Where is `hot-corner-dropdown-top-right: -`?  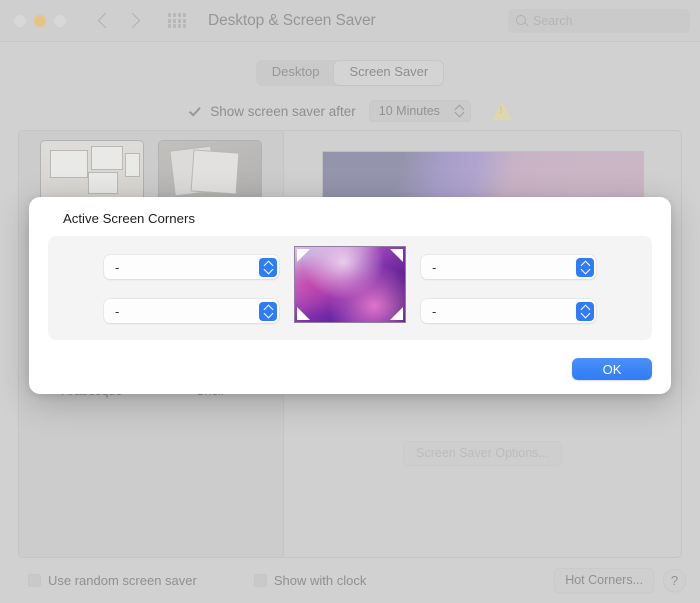
hot-corner-dropdown-top-right: - is located at coordinates (508, 267).